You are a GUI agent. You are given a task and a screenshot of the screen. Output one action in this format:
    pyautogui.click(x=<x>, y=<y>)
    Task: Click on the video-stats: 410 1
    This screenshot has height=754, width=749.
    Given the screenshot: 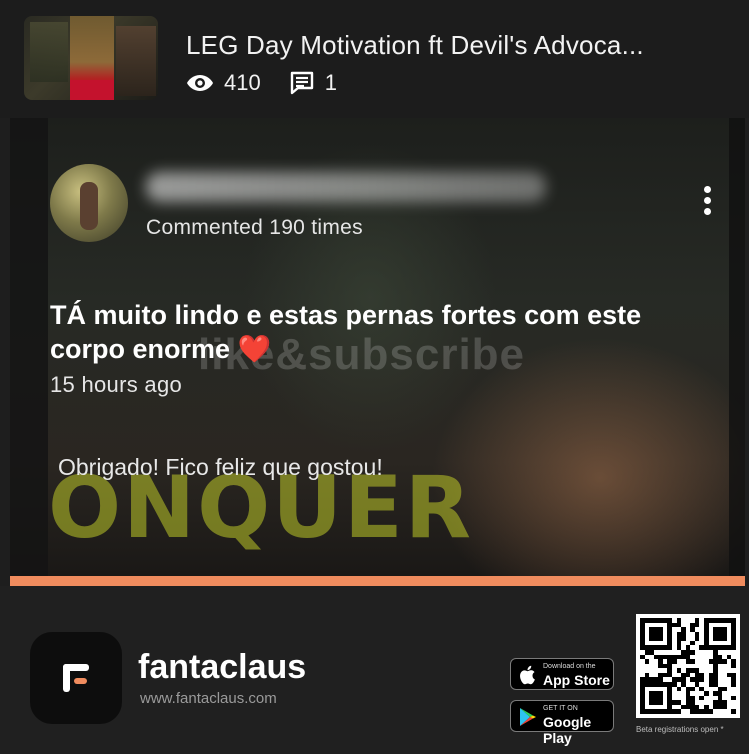 What is the action you would take?
    pyautogui.click(x=275, y=83)
    